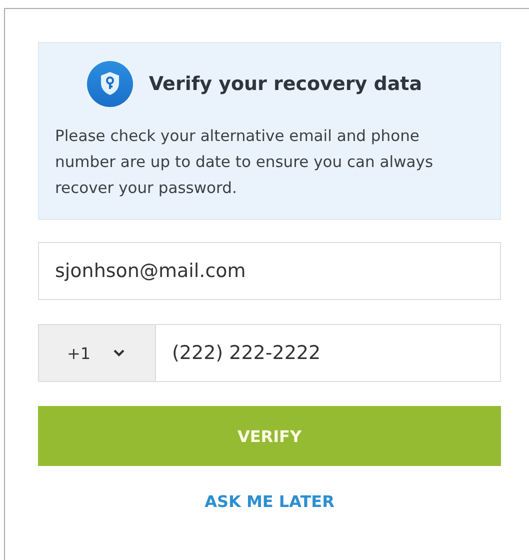 Image resolution: width=529 pixels, height=560 pixels. What do you see at coordinates (285, 84) in the screenshot?
I see `notice-title: Verify your recovery data` at bounding box center [285, 84].